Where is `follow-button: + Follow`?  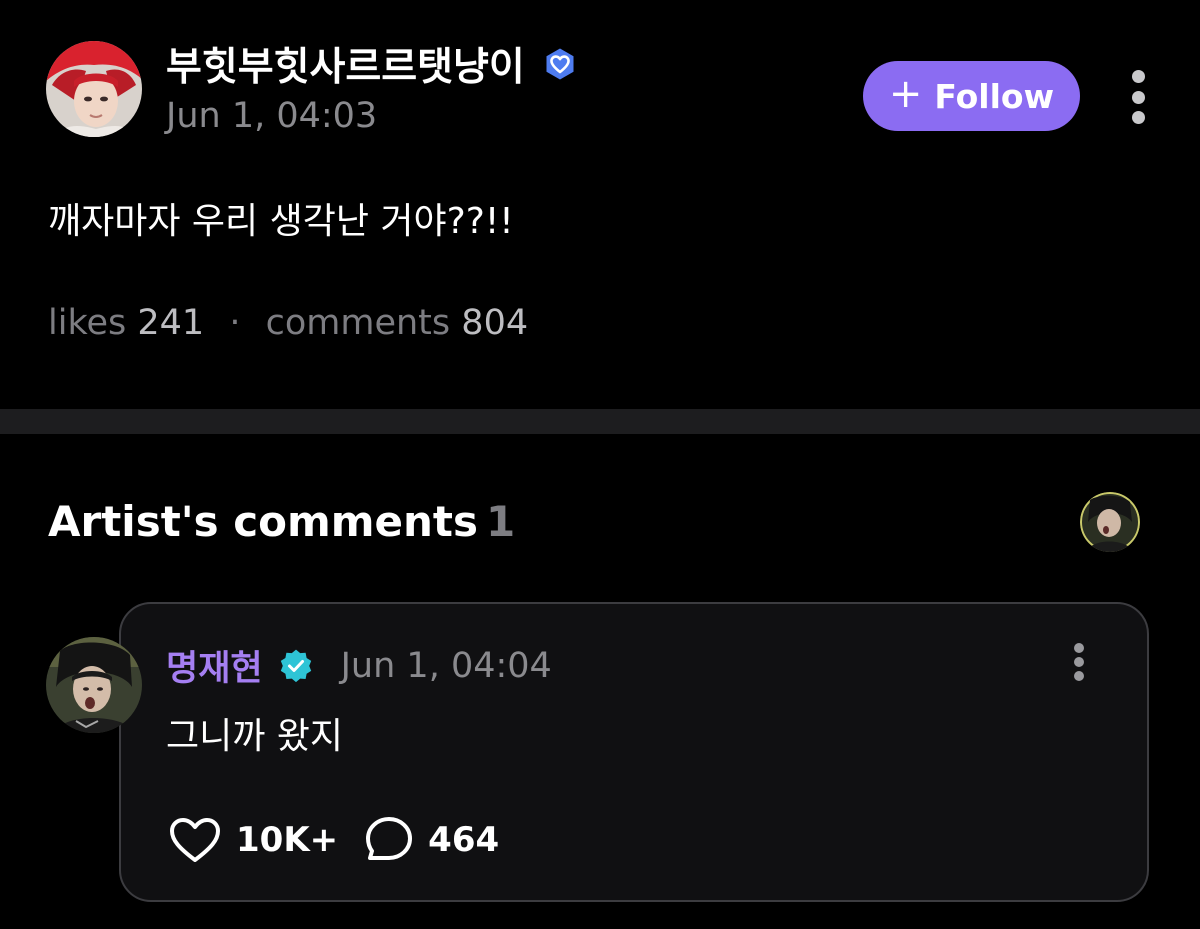
follow-button: + Follow is located at coordinates (971, 96).